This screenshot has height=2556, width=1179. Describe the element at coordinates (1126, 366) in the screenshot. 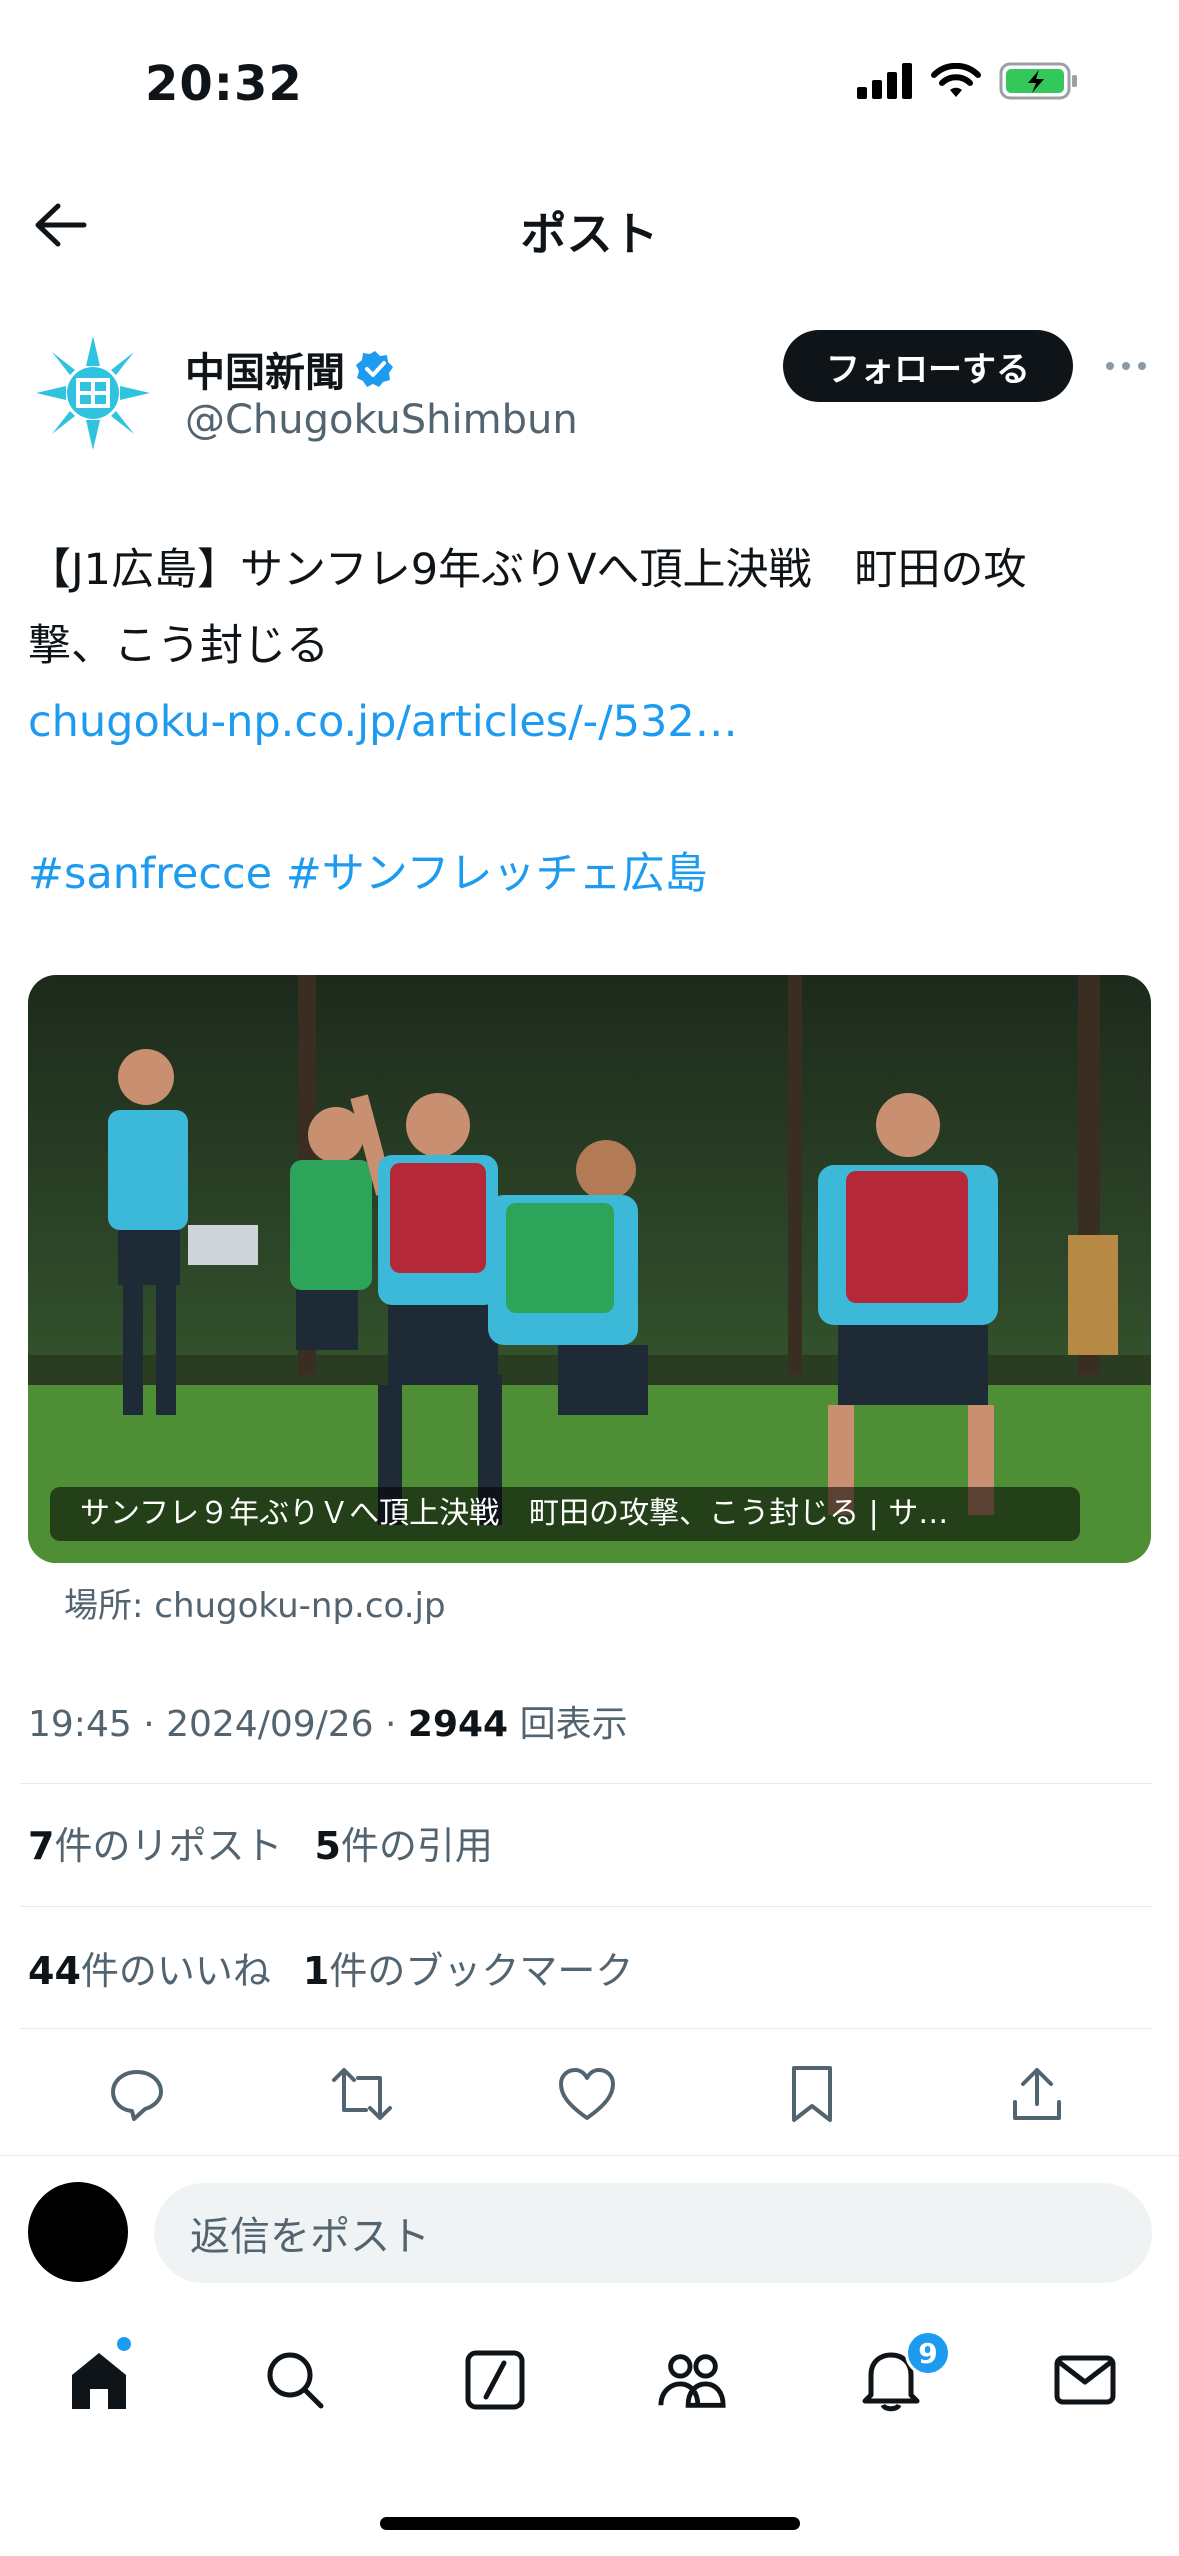

I see `more-options-icon` at that location.